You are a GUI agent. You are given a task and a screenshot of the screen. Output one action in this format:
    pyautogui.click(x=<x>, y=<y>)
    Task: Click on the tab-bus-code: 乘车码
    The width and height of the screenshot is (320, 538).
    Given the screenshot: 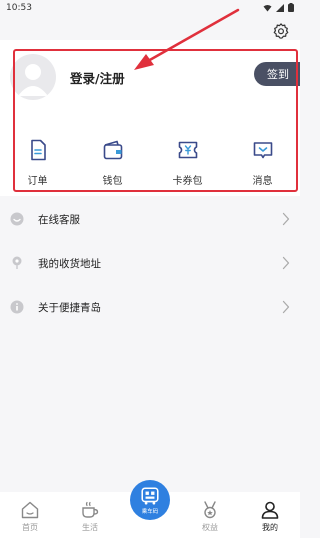 What is the action you would take?
    pyautogui.click(x=150, y=509)
    